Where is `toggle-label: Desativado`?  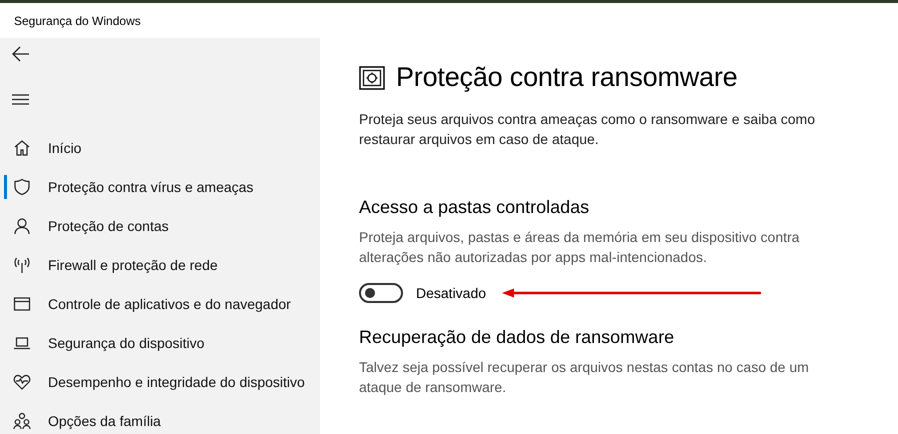
toggle-label: Desativado is located at coordinates (451, 293).